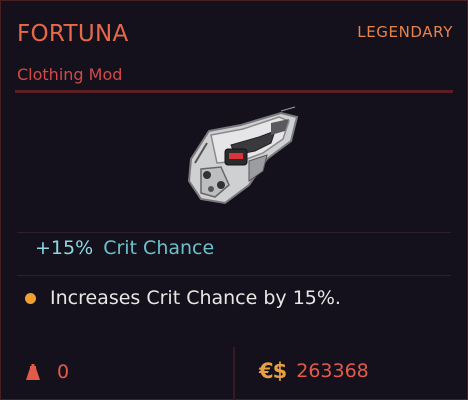 Image resolution: width=468 pixels, height=400 pixels. I want to click on weight-group: 0, so click(46, 372).